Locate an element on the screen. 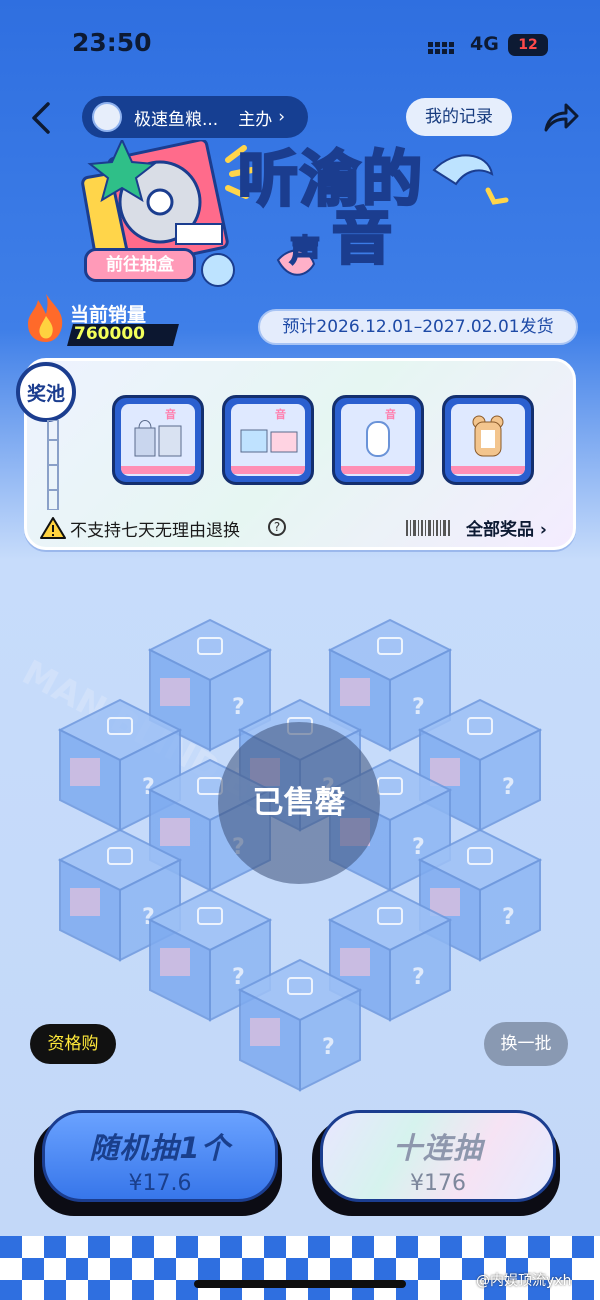 The width and height of the screenshot is (600, 1300). draw-ten-button: 十连抽 ¥176 is located at coordinates (438, 1156).